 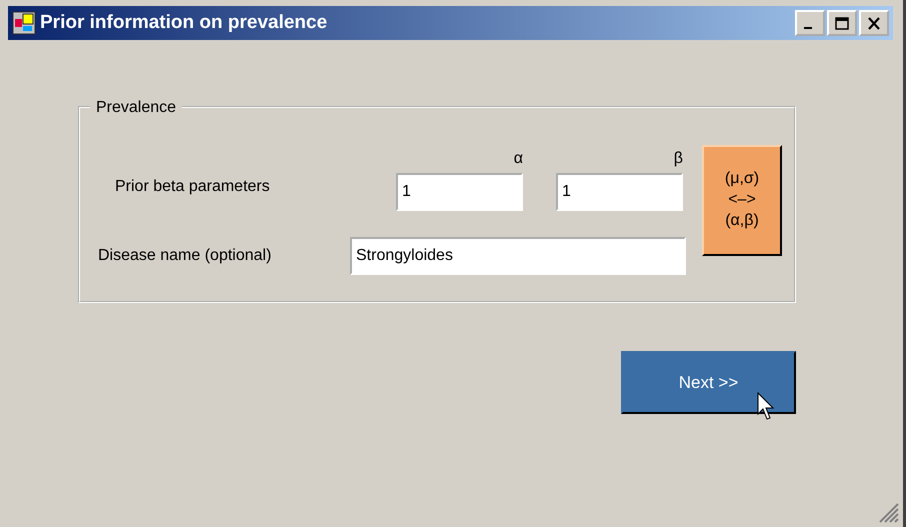 I want to click on field-label: Disease name (optional), so click(x=185, y=256).